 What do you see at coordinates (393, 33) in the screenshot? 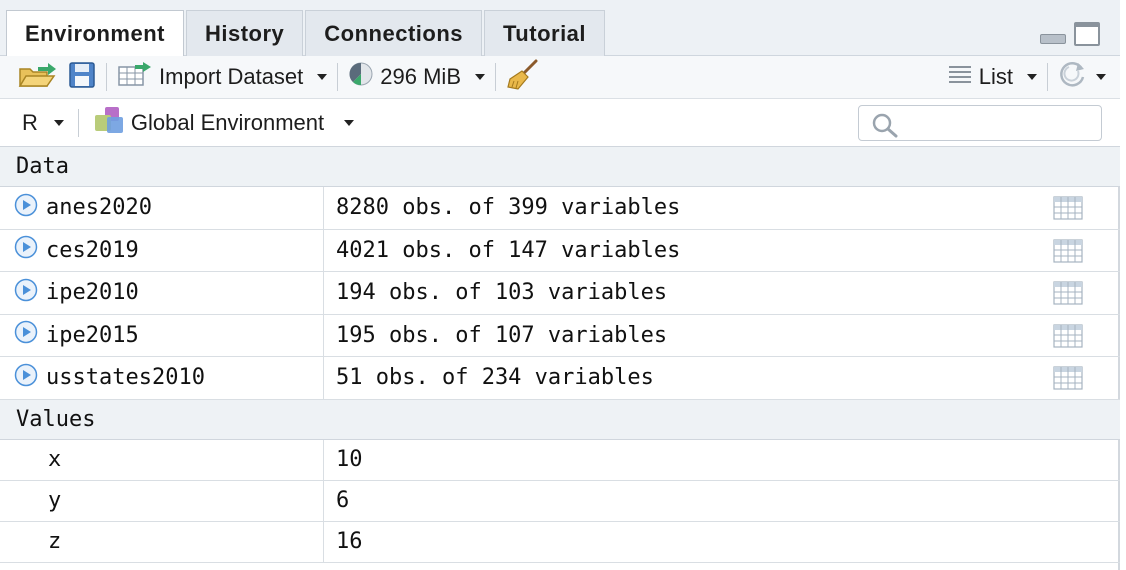
I see `tab-connections: Connections` at bounding box center [393, 33].